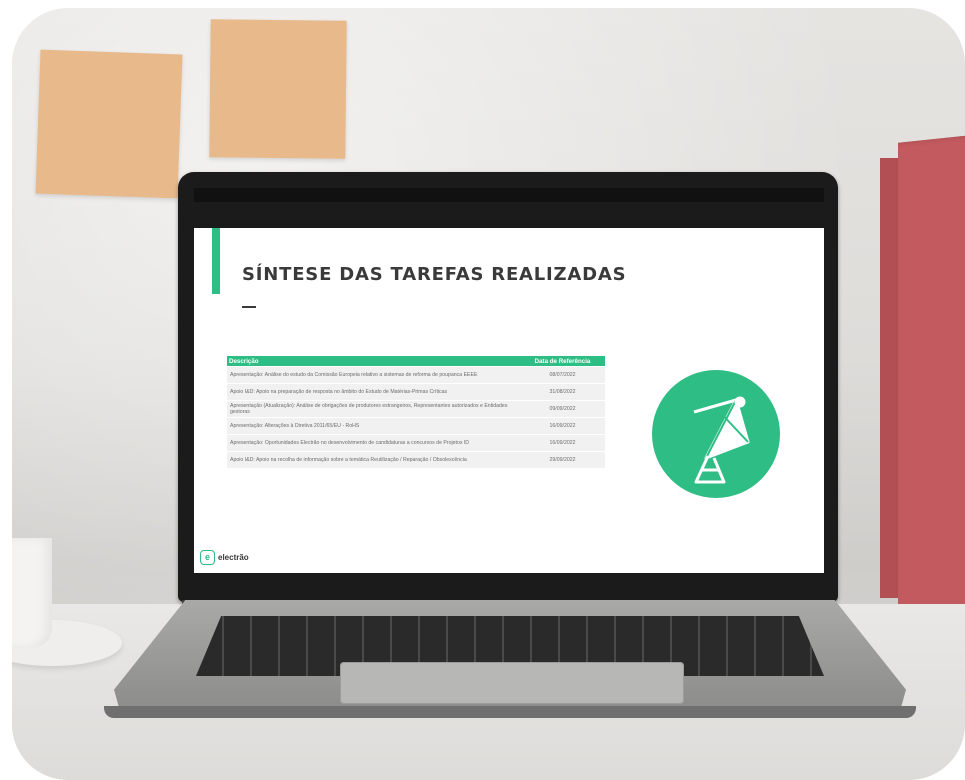 This screenshot has height=780, width=965. I want to click on title-underline-dash, so click(249, 307).